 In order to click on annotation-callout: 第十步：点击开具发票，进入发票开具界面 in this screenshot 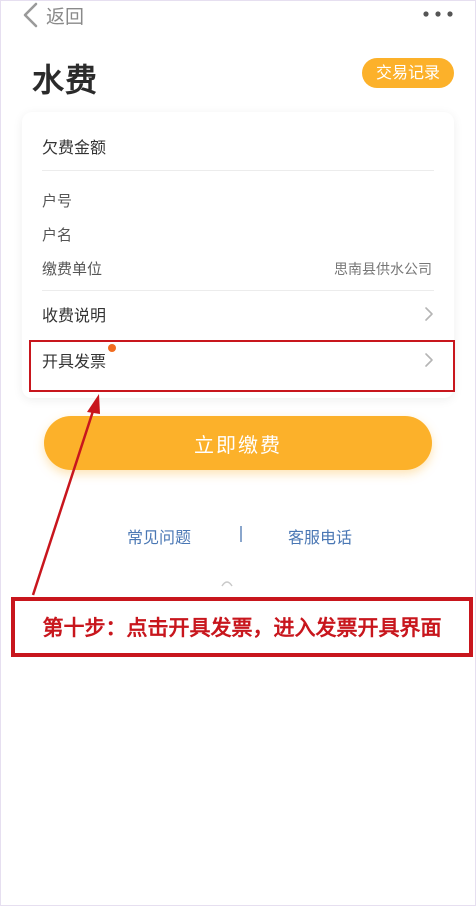, I will do `click(242, 627)`.